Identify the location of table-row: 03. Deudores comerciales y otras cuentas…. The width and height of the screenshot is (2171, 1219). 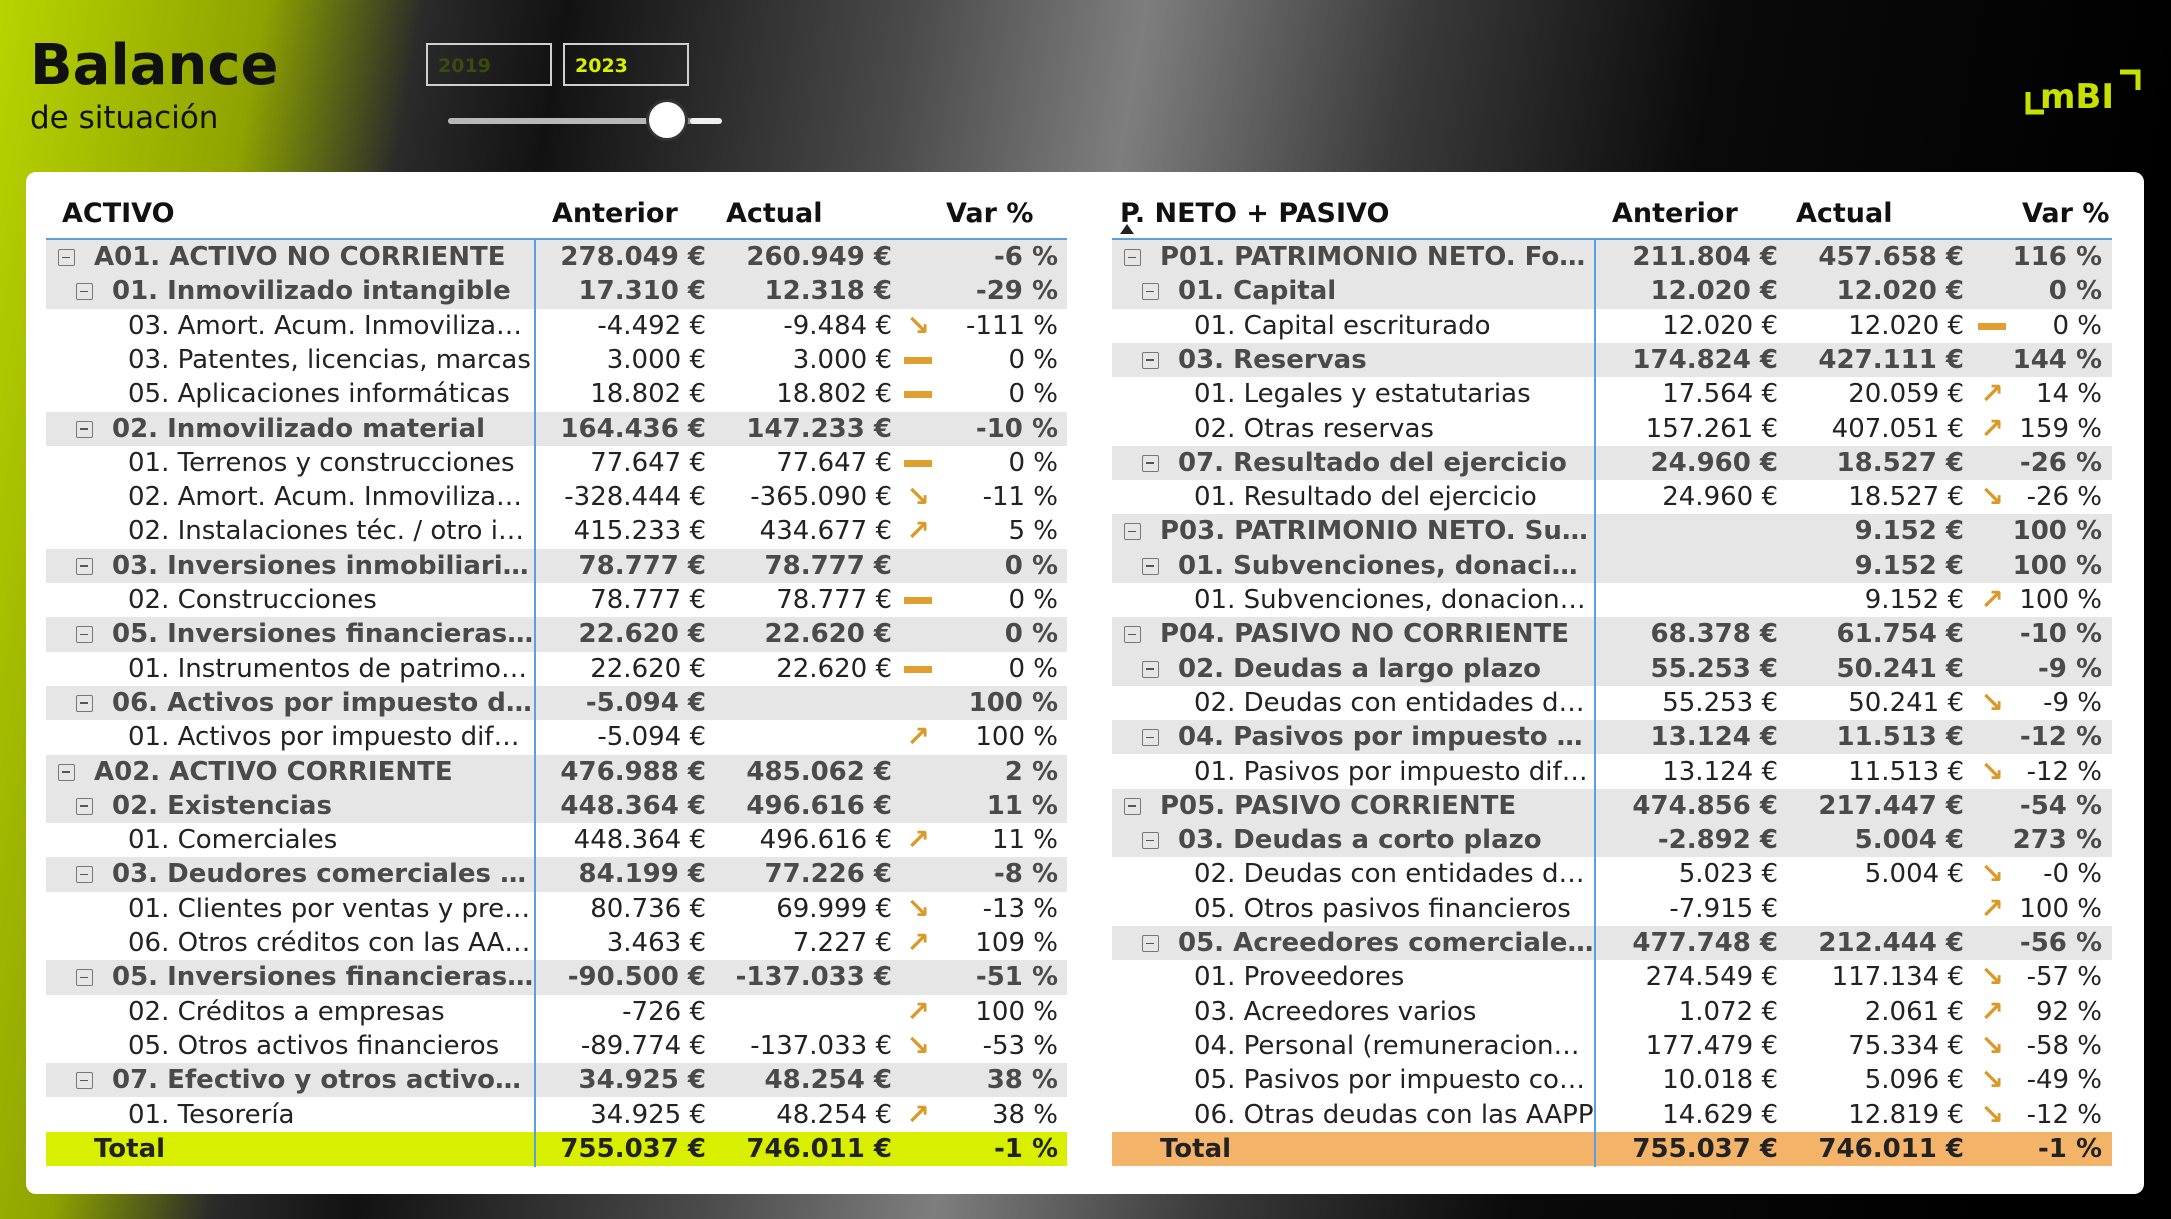
(556, 874).